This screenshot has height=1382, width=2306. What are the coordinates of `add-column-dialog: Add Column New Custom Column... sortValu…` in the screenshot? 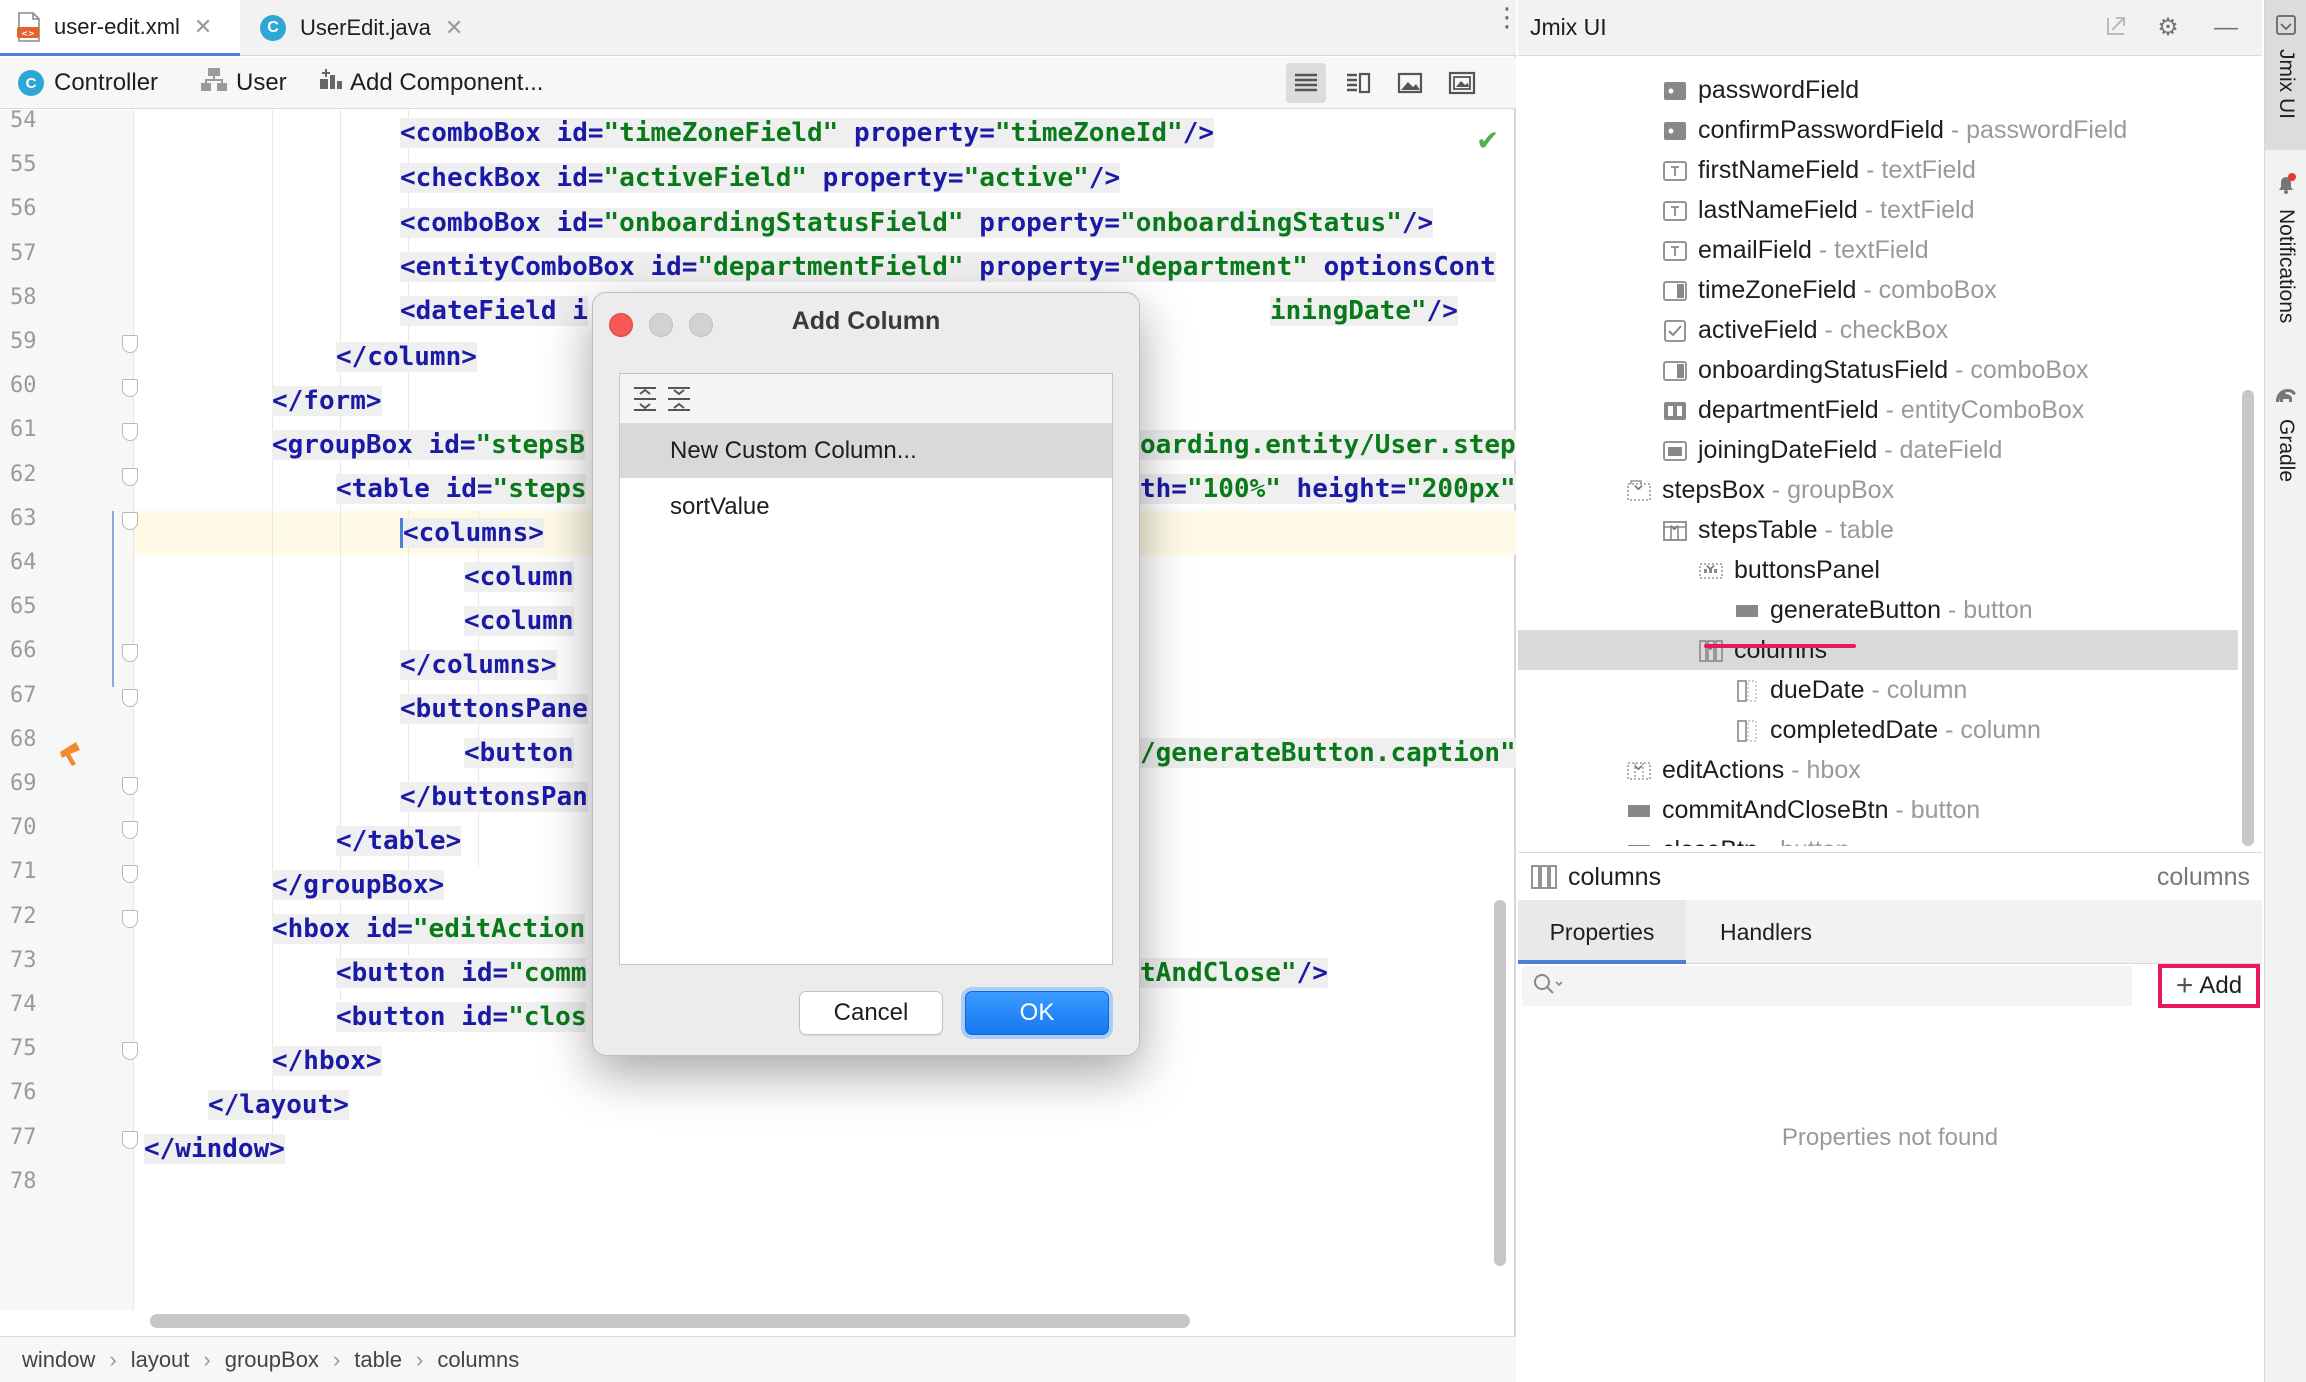 It's located at (866, 674).